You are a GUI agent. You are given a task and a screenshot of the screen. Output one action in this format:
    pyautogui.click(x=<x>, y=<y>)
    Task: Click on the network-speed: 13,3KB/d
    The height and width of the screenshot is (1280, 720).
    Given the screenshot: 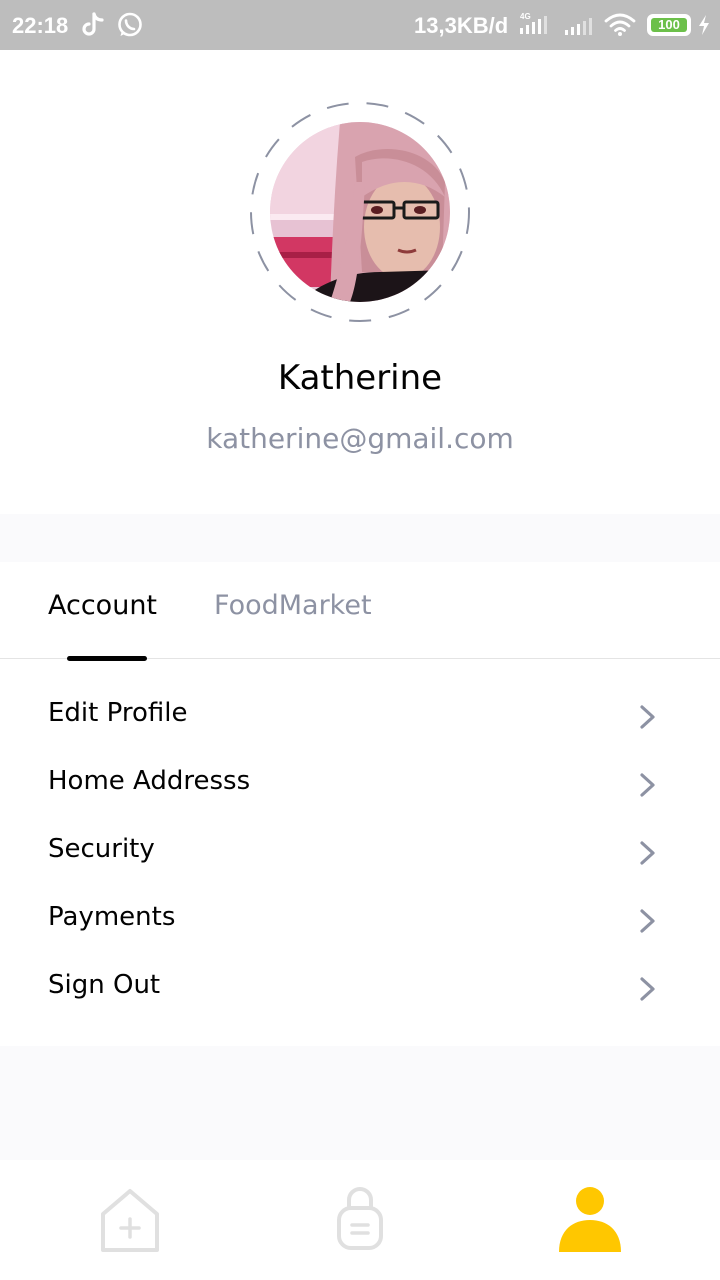 What is the action you would take?
    pyautogui.click(x=461, y=25)
    